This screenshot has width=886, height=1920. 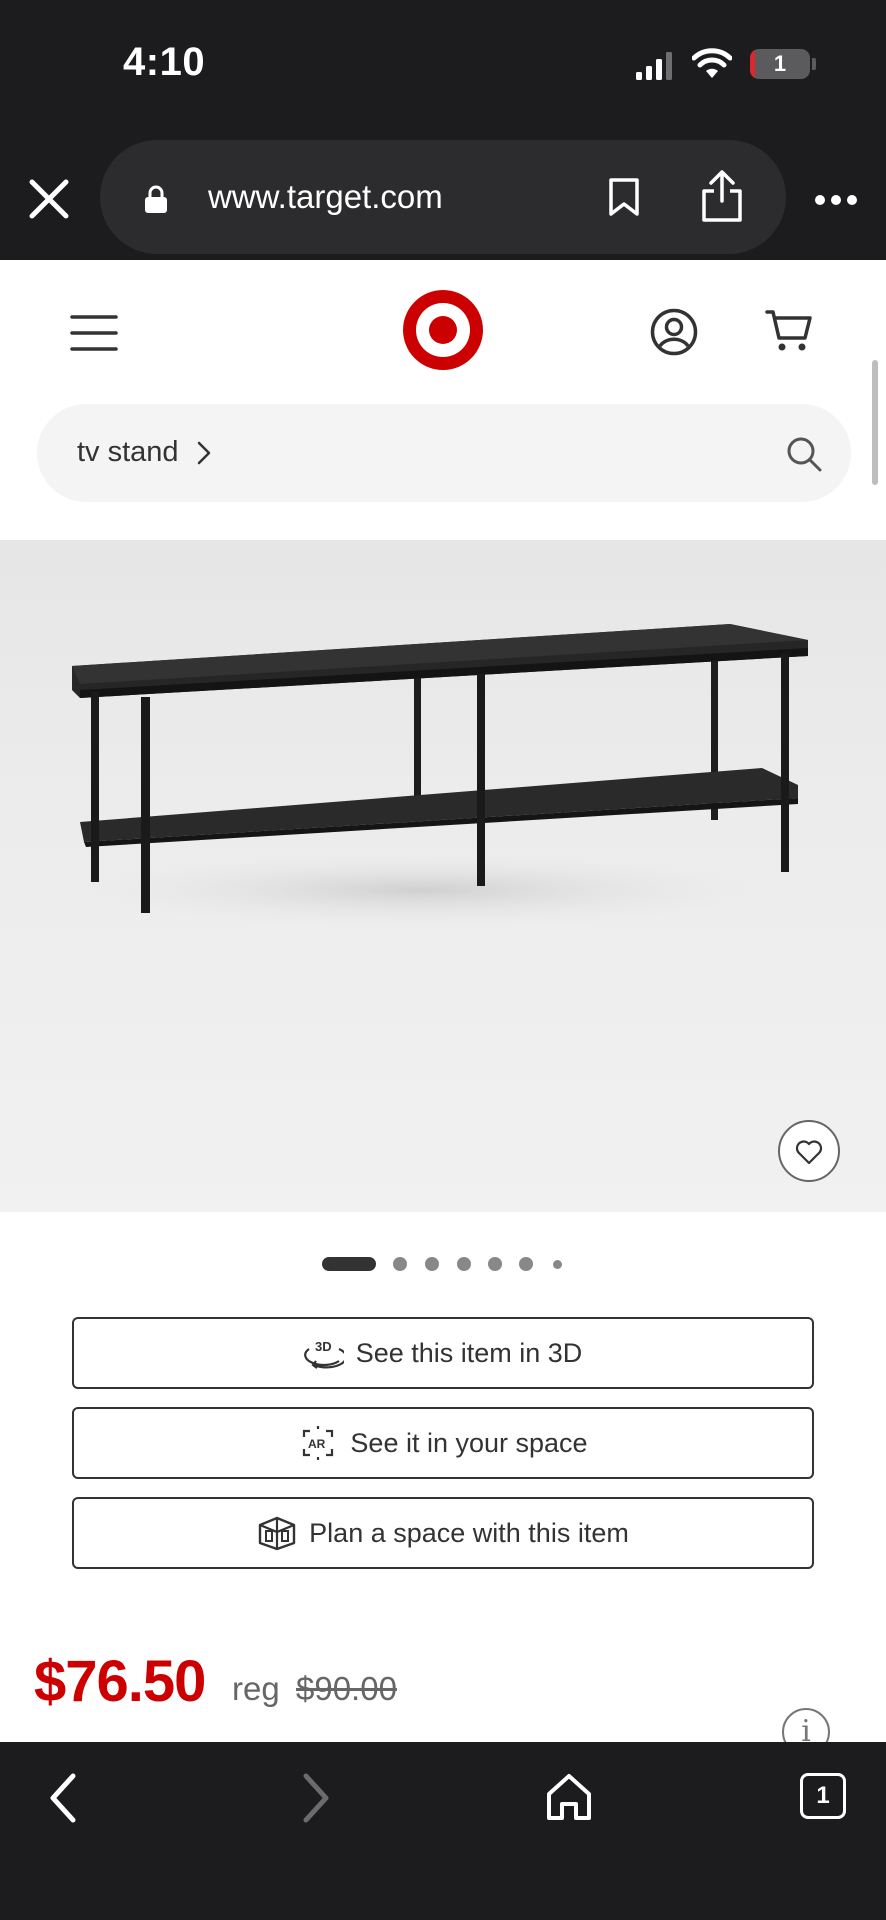 What do you see at coordinates (469, 1442) in the screenshot?
I see `view-in-space-label: See it in your space` at bounding box center [469, 1442].